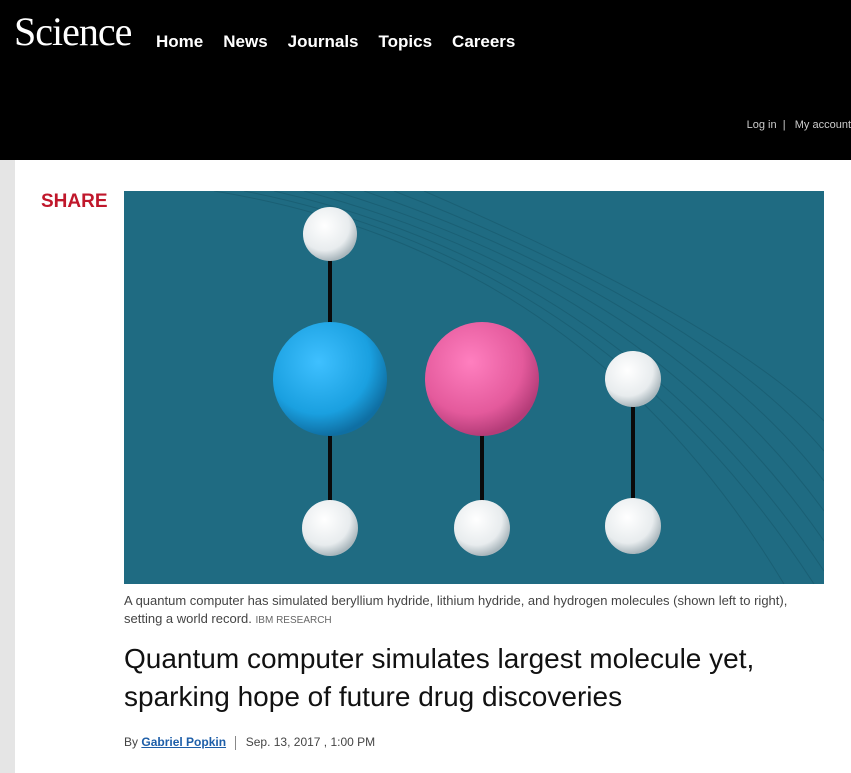 The height and width of the screenshot is (773, 851). Describe the element at coordinates (236, 742) in the screenshot. I see `byline-separator` at that location.